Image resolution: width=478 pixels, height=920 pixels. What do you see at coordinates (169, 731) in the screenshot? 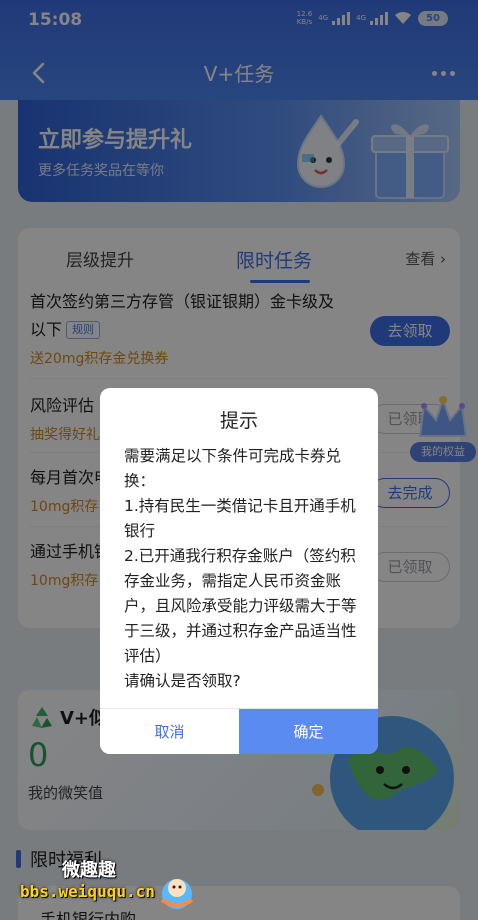
I see `cancel-button: 取消` at bounding box center [169, 731].